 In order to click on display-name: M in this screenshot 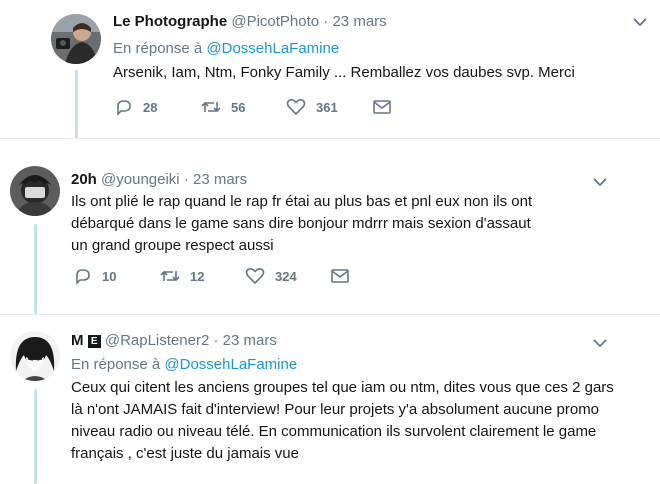, I will do `click(77, 340)`.